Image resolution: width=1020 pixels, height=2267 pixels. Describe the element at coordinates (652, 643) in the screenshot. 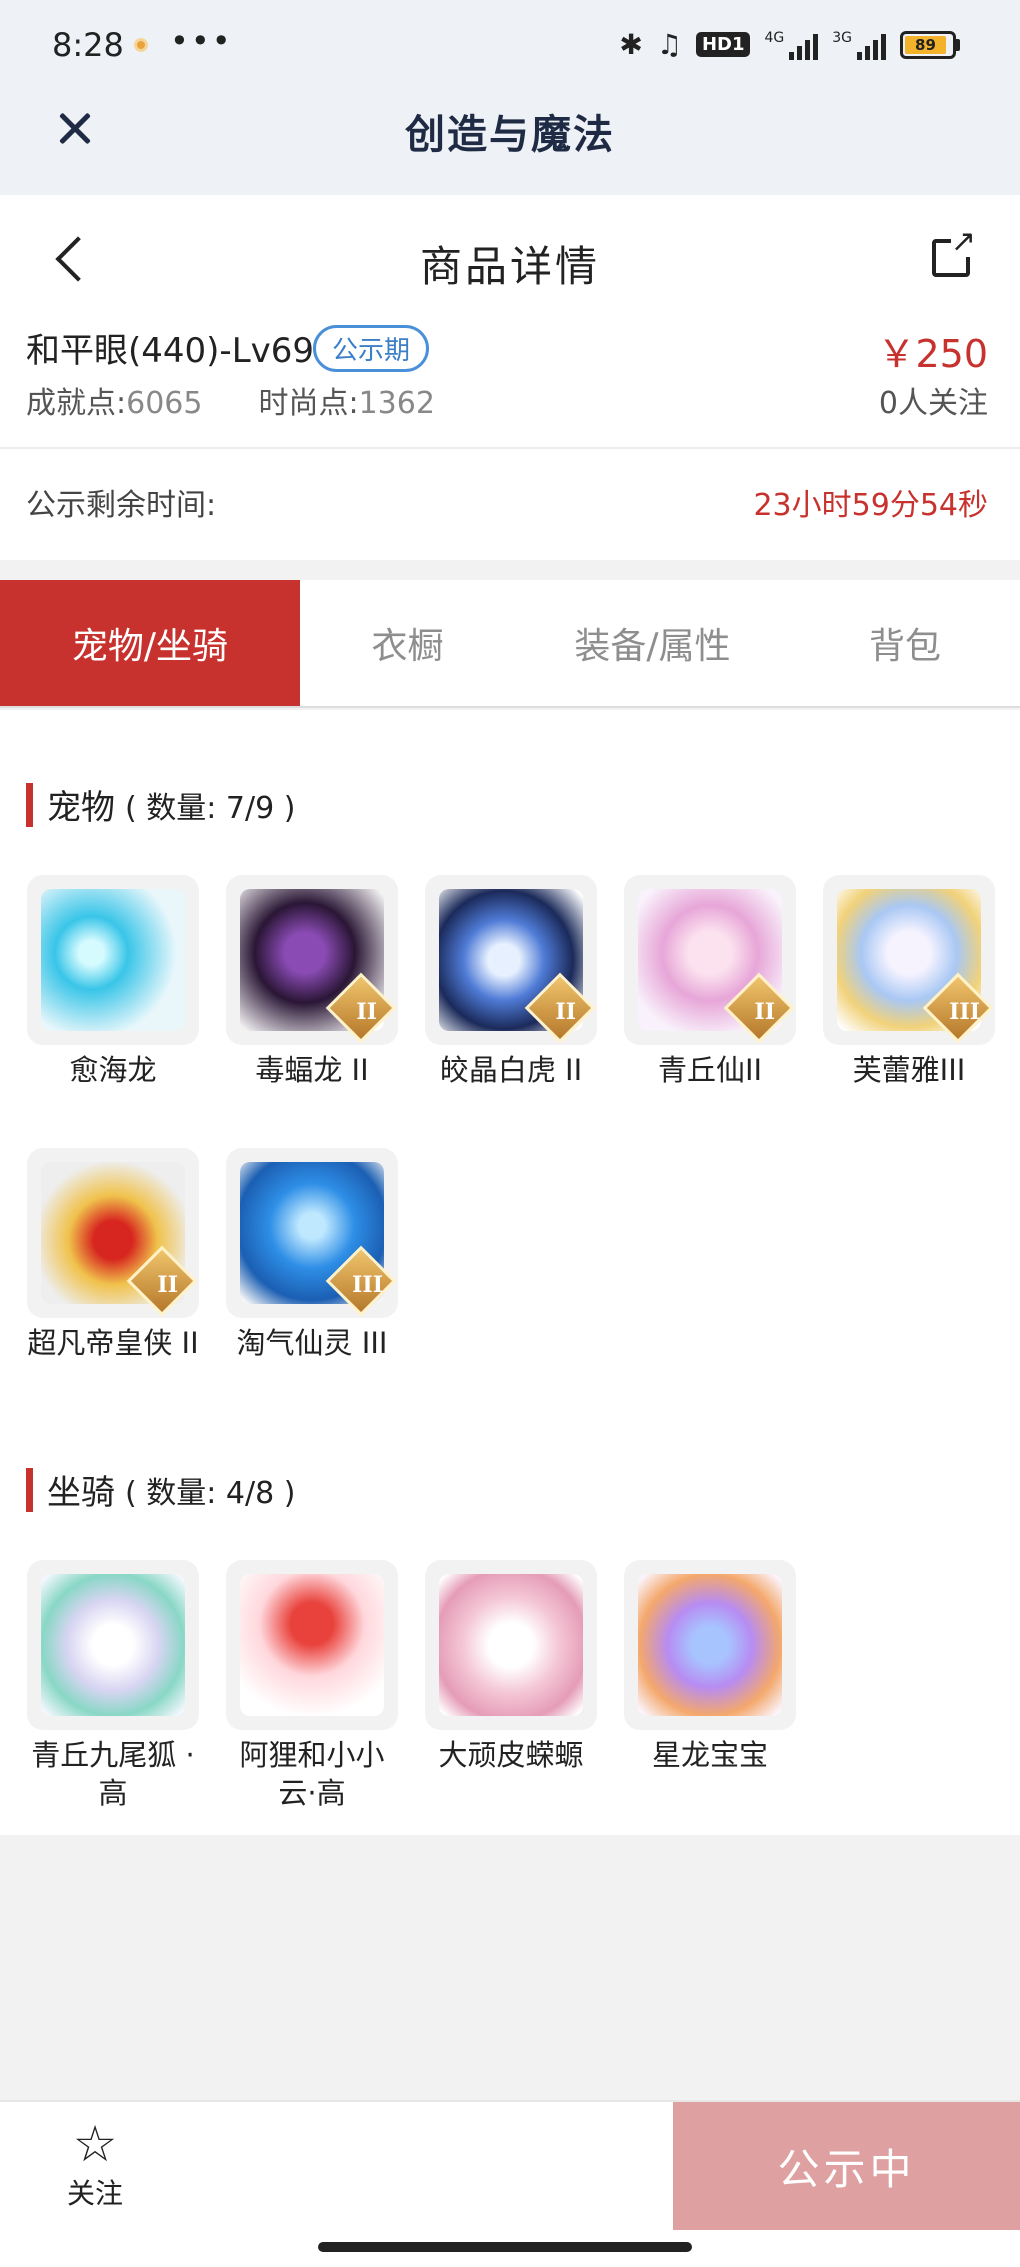

I see `tab-equipment-attributes: 装备/属性` at that location.